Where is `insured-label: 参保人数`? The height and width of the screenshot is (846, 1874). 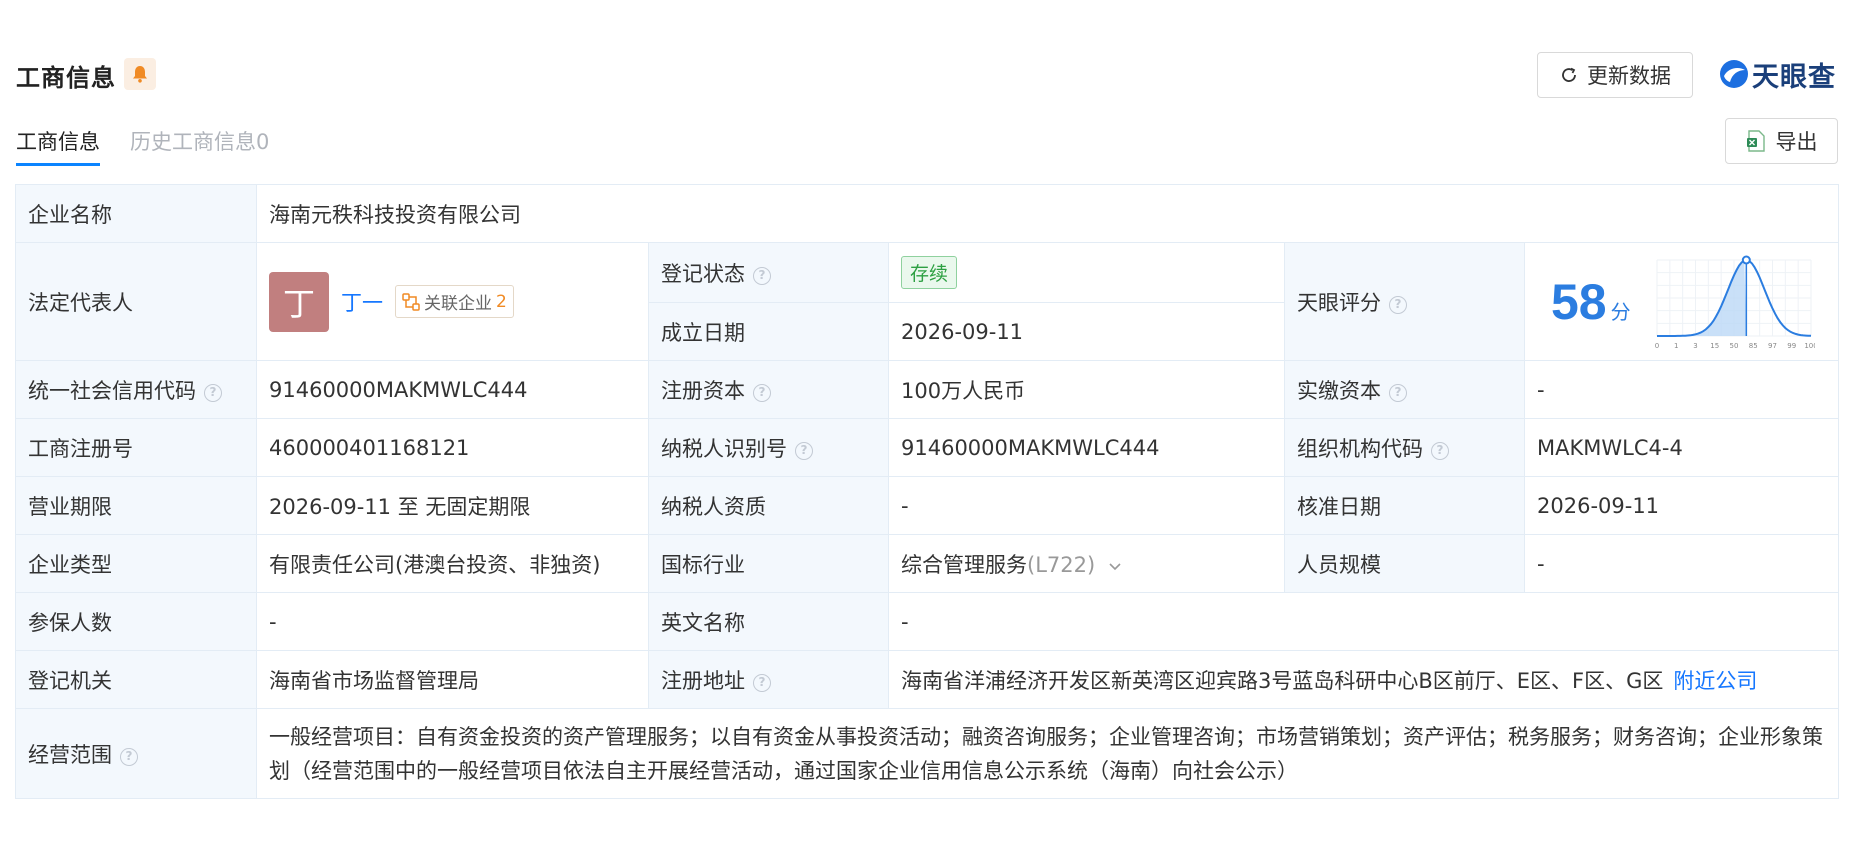
insured-label: 参保人数 is located at coordinates (136, 621).